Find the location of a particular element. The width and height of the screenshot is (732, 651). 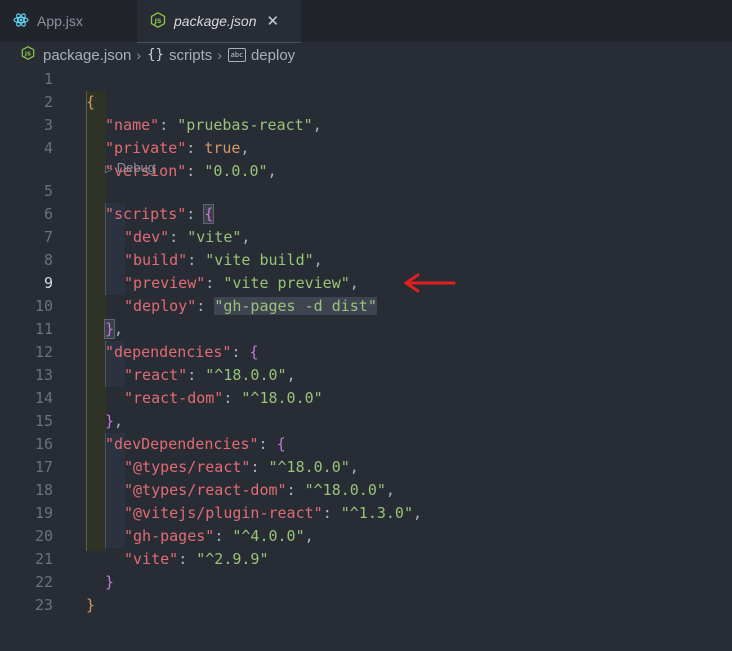

tab-bar: App.jsx JS package.json ✕ is located at coordinates (366, 21).